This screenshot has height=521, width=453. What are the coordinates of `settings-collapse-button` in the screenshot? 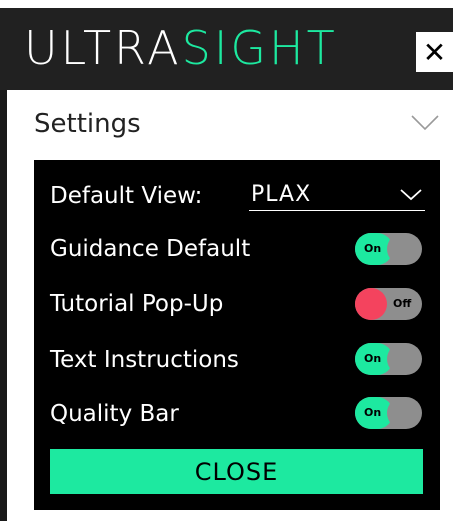 It's located at (425, 123).